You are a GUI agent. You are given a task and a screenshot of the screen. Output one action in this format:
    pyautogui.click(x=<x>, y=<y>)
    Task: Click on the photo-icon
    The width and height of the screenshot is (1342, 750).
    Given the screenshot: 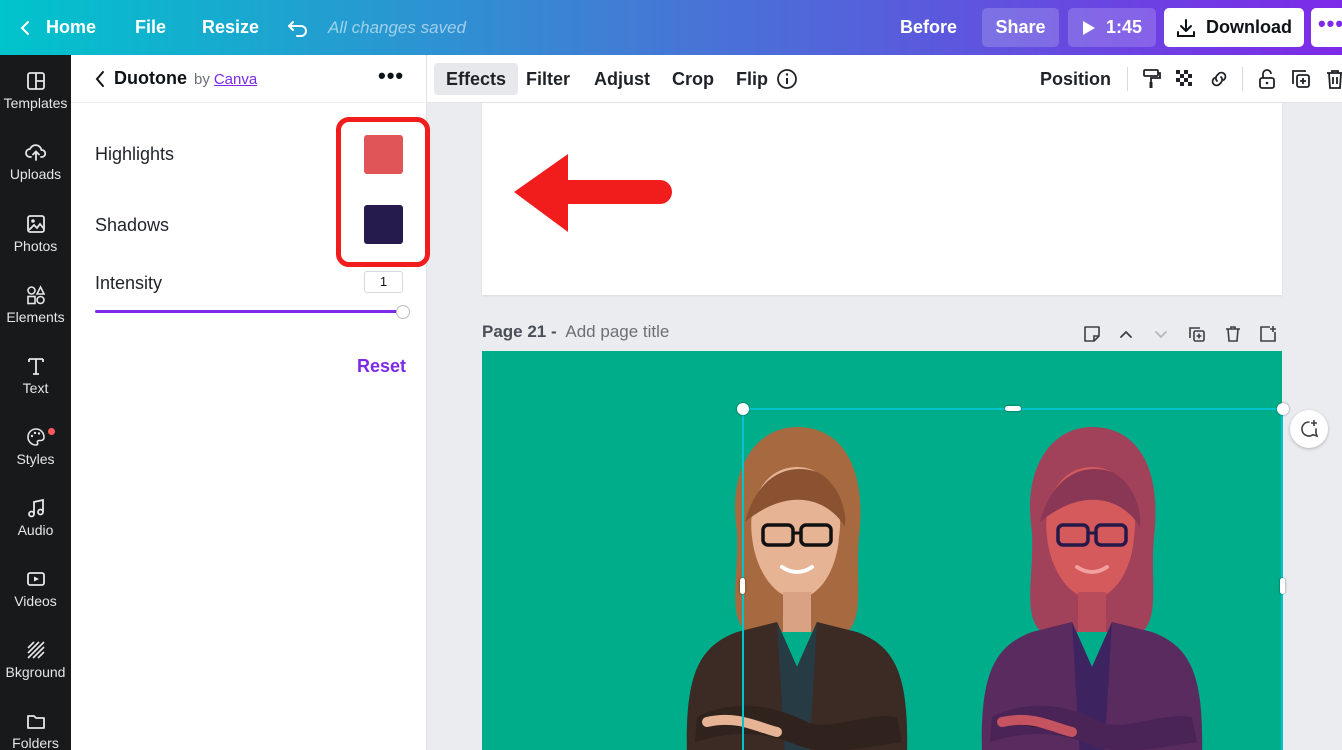 What is the action you would take?
    pyautogui.click(x=35, y=224)
    